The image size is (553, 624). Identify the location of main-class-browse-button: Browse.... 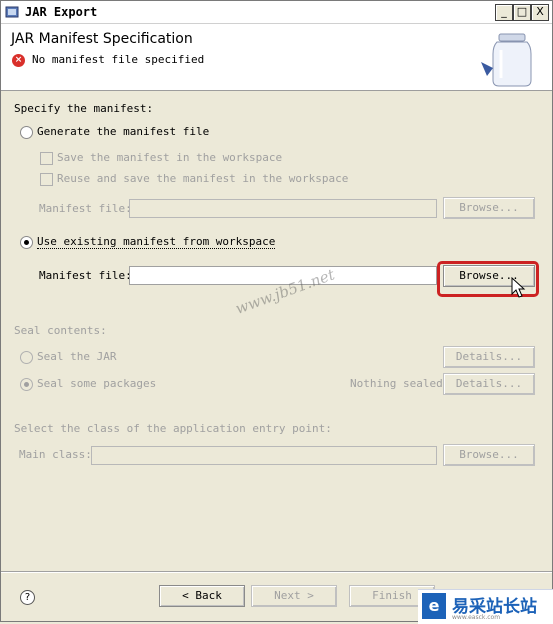
(489, 455).